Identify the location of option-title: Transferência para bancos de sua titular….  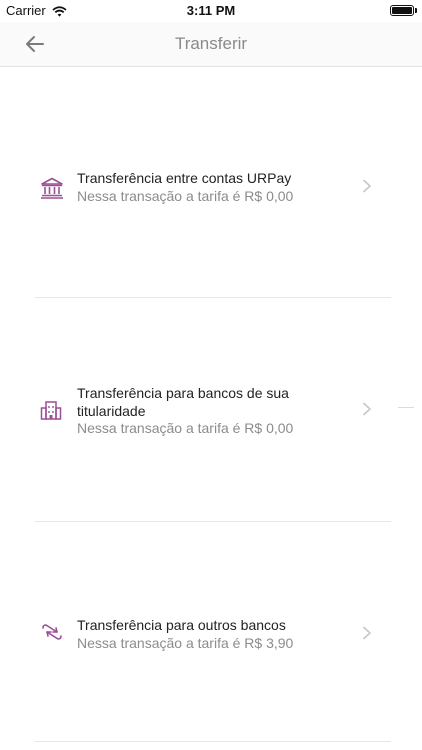
(183, 402).